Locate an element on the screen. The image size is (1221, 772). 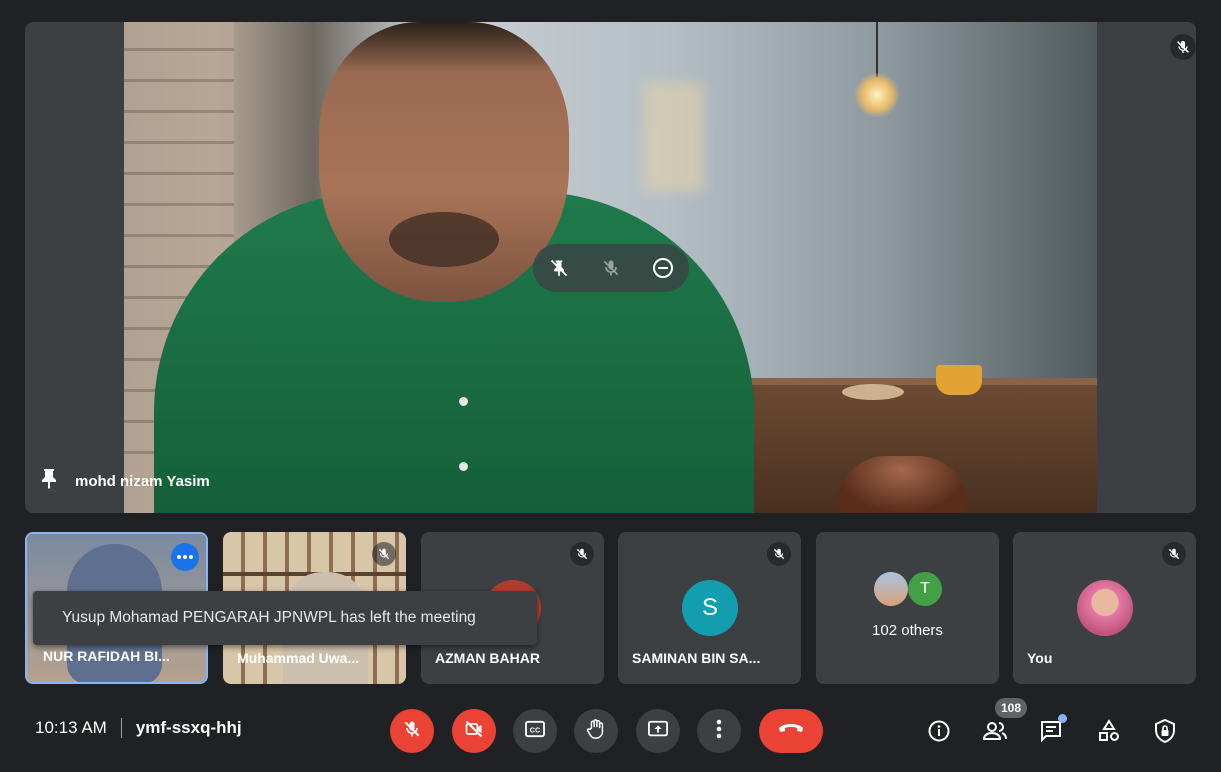
camera-toggle is located at coordinates (474, 731).